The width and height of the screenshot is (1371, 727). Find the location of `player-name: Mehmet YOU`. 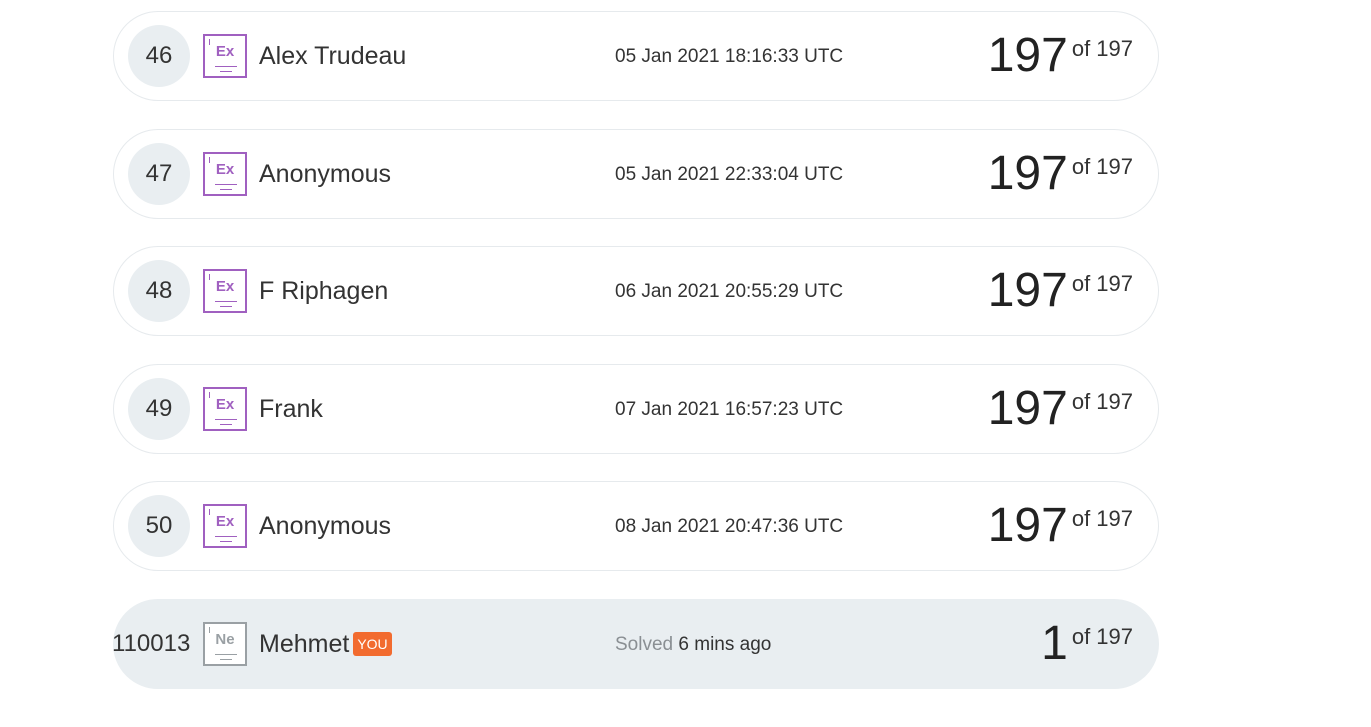

player-name: Mehmet YOU is located at coordinates (325, 644).